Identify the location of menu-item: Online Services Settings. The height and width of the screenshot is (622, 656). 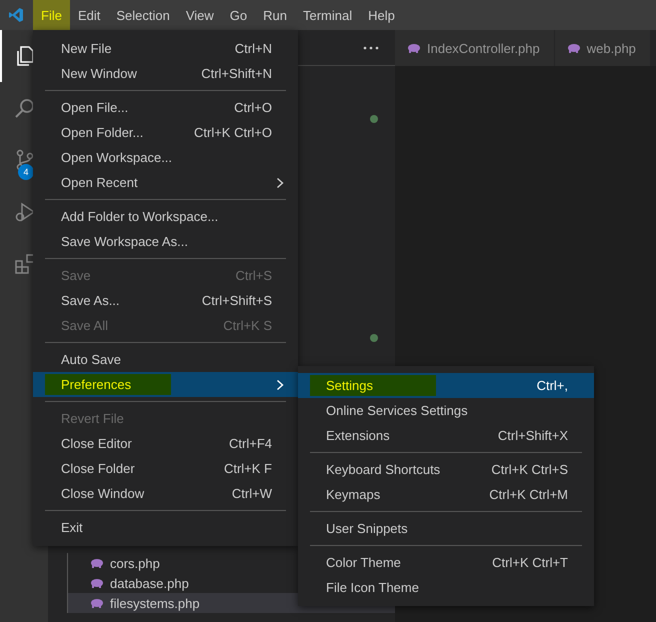
(446, 410).